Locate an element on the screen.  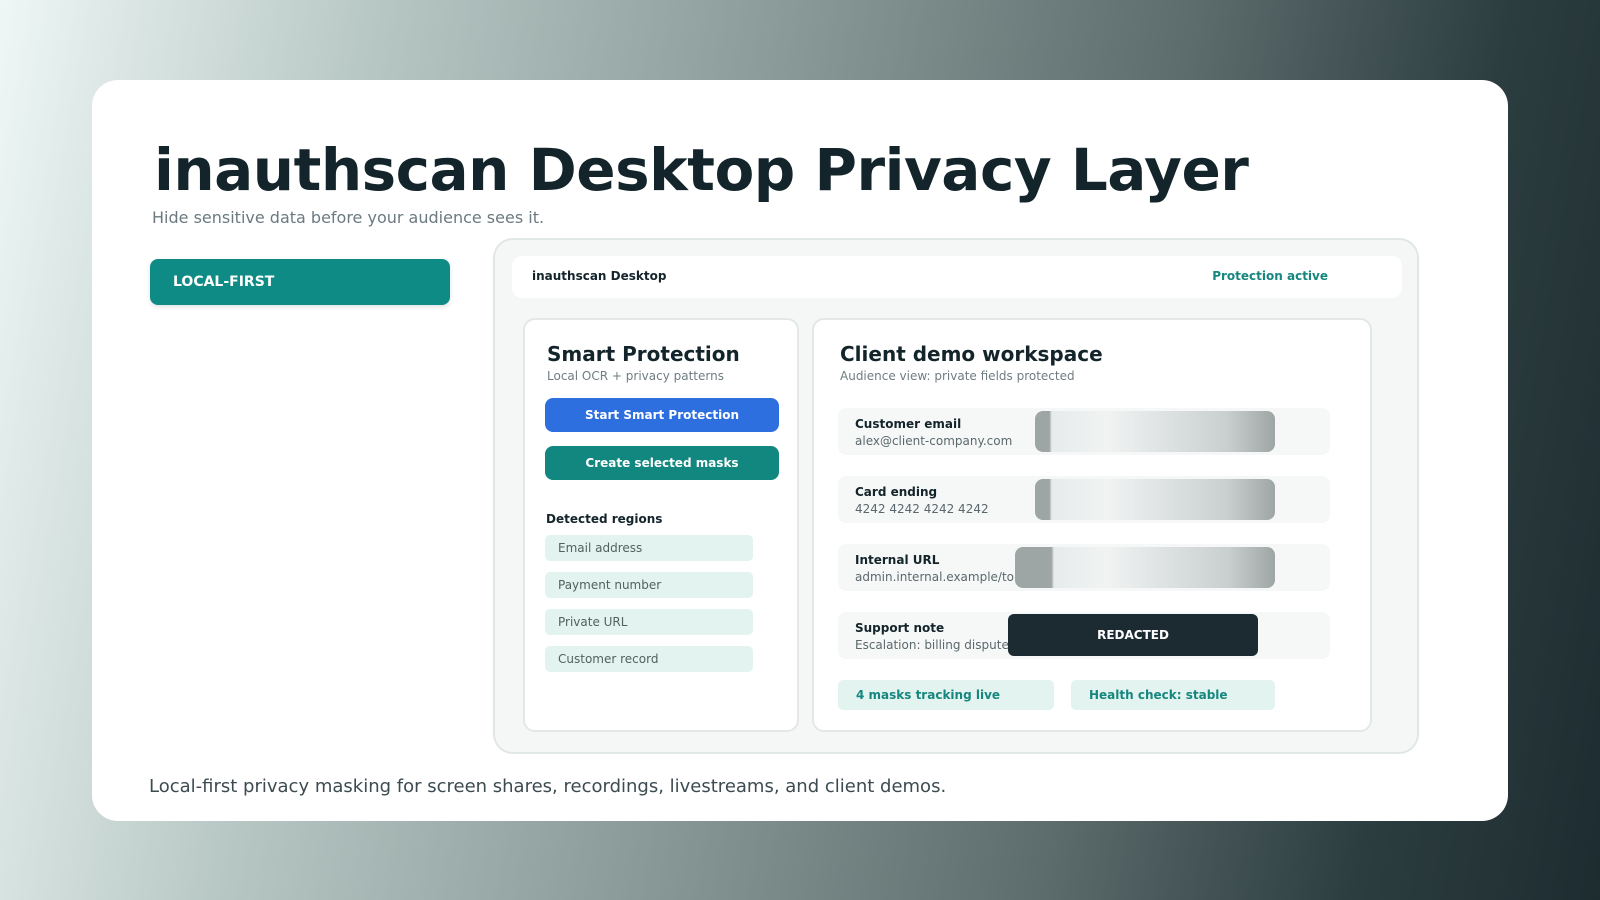
field-label: Support note is located at coordinates (900, 628).